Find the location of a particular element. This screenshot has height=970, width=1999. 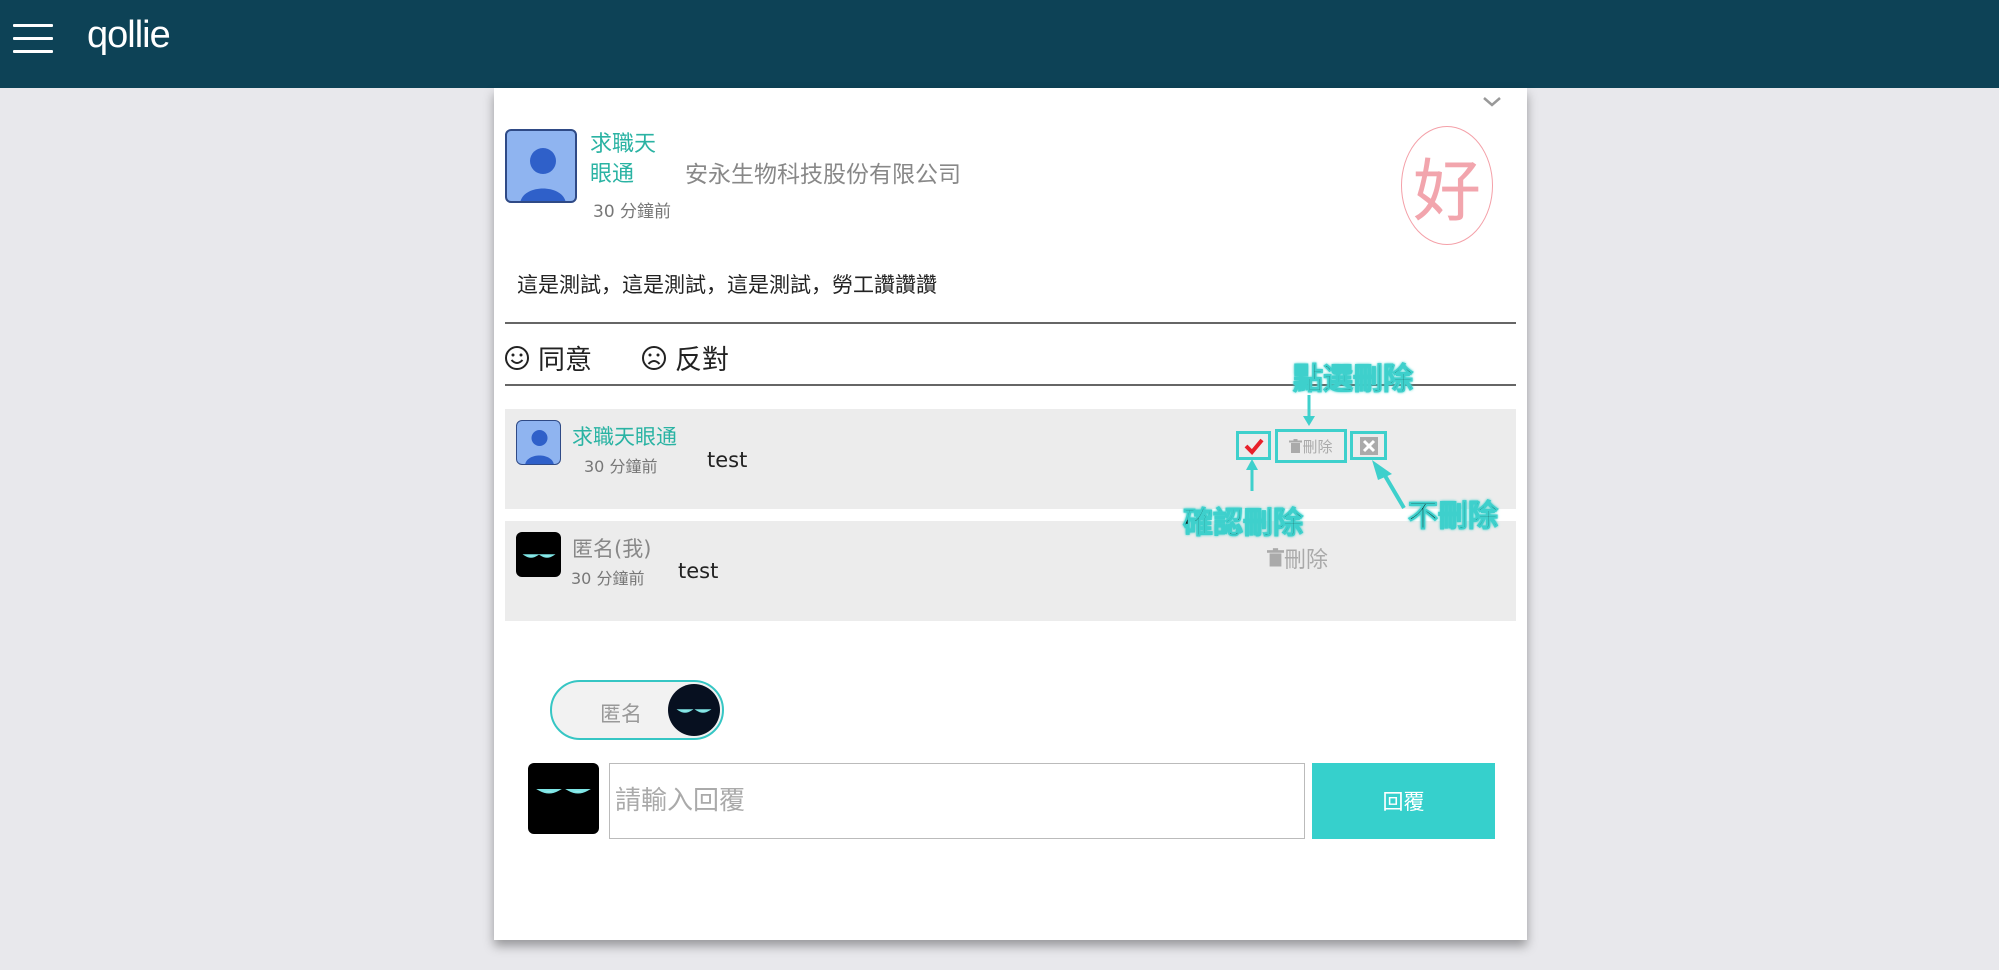

confirm-delete-button is located at coordinates (1253, 445).